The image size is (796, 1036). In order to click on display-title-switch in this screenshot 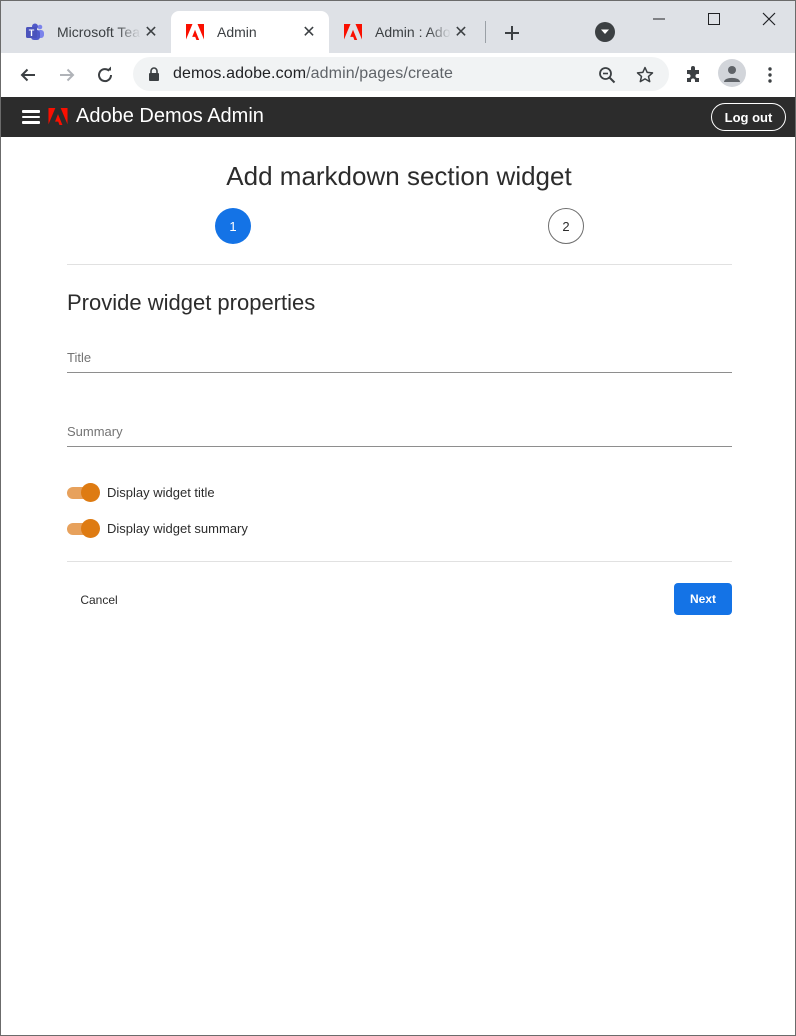, I will do `click(83, 492)`.